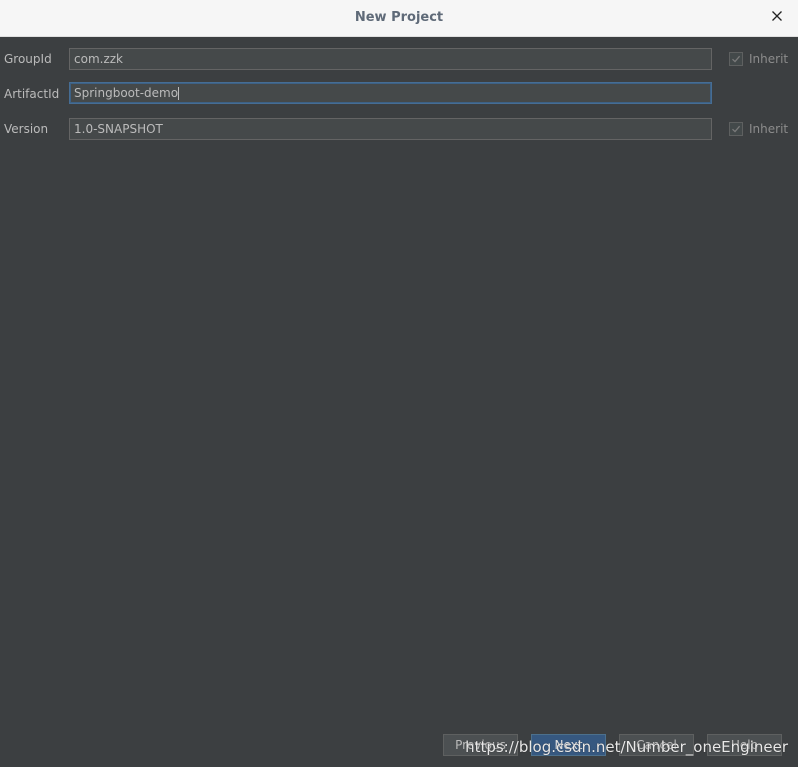 The height and width of the screenshot is (767, 798). What do you see at coordinates (179, 93) in the screenshot?
I see `text-caret` at bounding box center [179, 93].